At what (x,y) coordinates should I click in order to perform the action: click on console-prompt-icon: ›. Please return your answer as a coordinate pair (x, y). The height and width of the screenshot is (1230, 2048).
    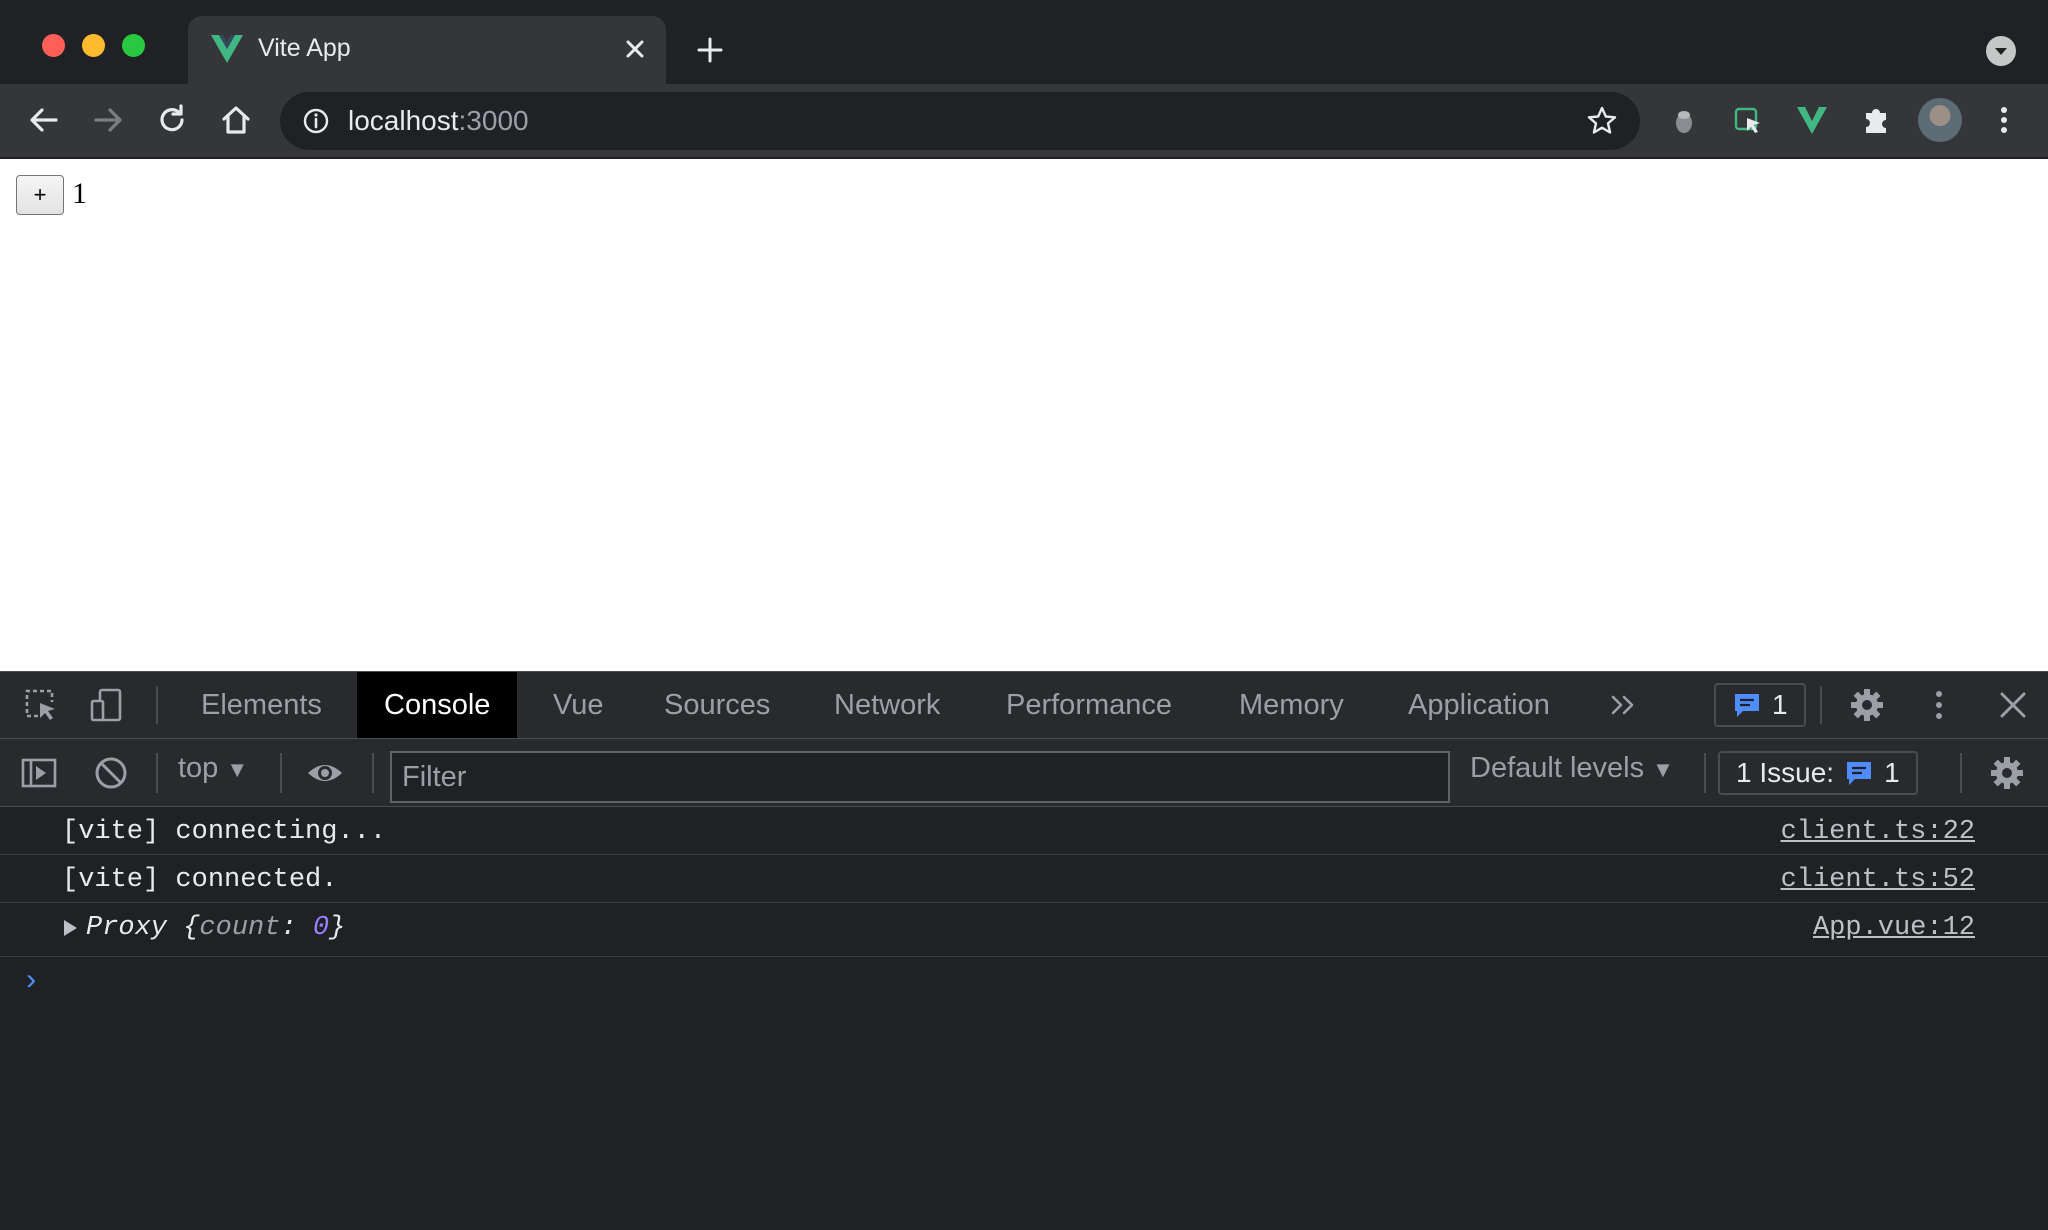
    Looking at the image, I should click on (31, 982).